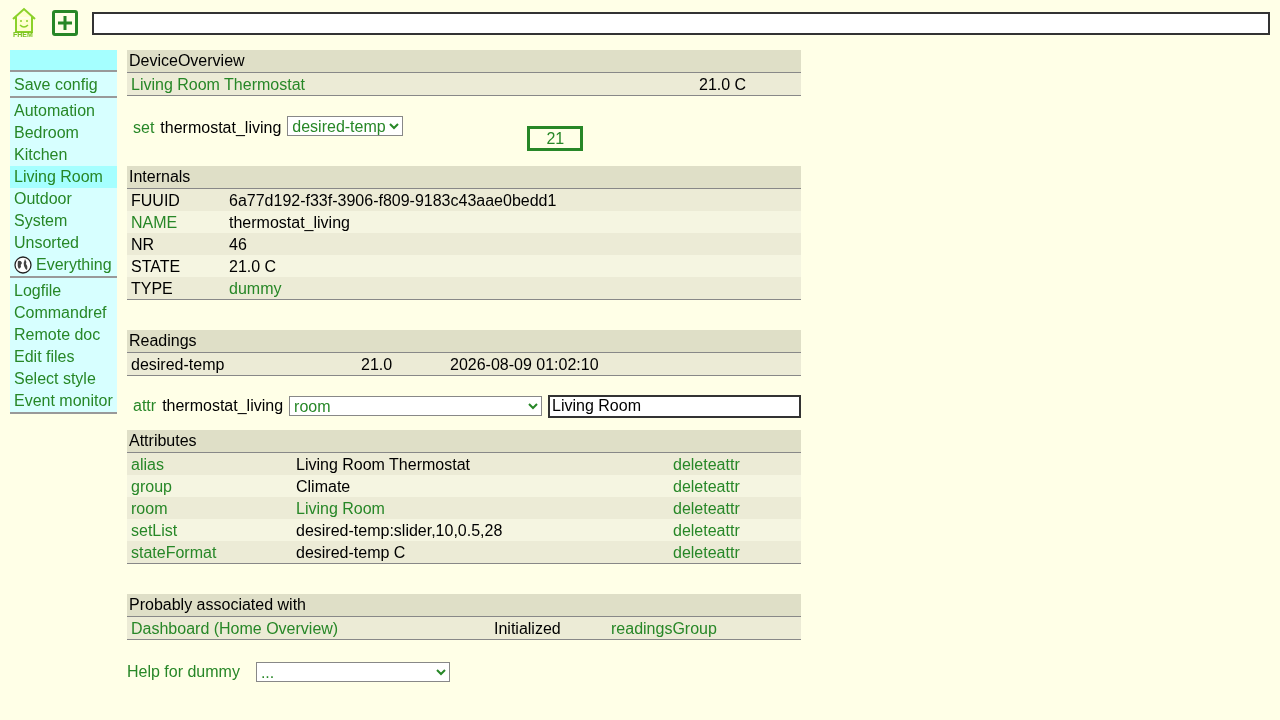  What do you see at coordinates (464, 341) in the screenshot?
I see `section-header: Readings` at bounding box center [464, 341].